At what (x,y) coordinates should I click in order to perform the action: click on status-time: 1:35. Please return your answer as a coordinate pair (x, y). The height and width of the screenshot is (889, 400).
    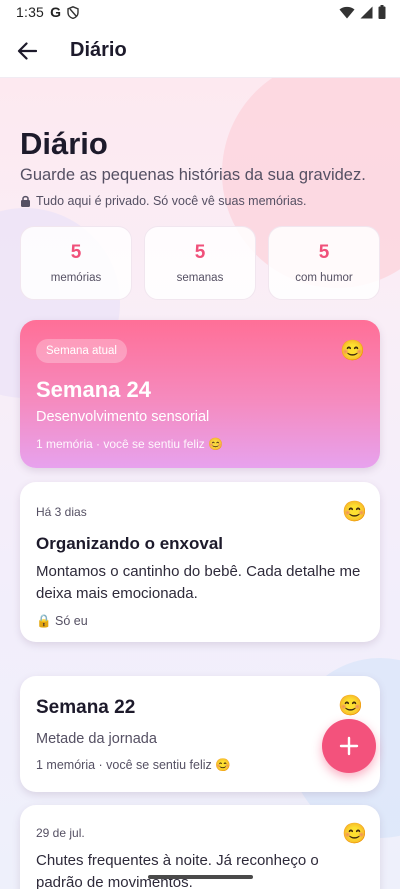
    Looking at the image, I should click on (30, 12).